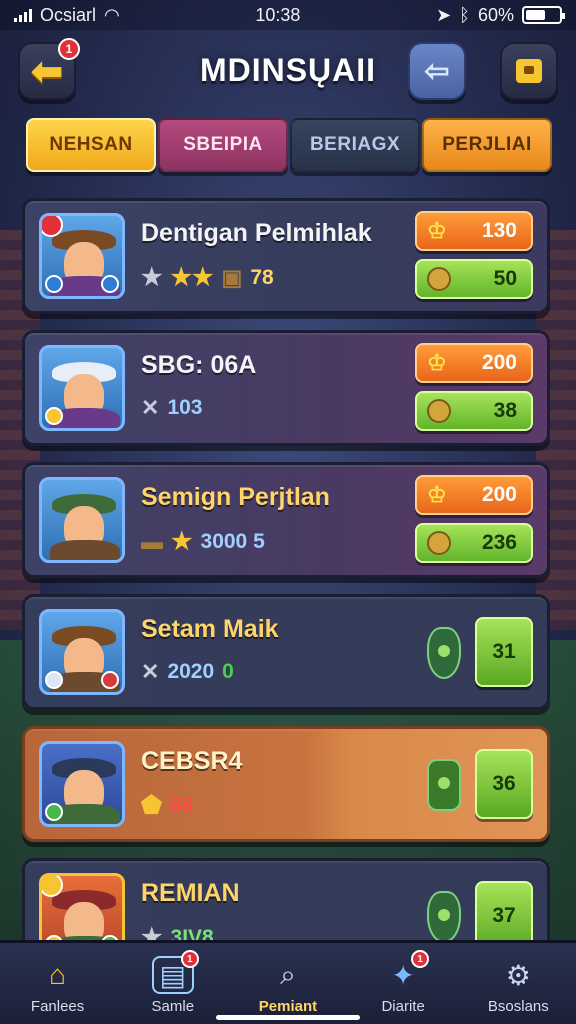 This screenshot has width=576, height=1024. I want to click on player-card: Setam Maik ✕ 2020 0 31, so click(286, 652).